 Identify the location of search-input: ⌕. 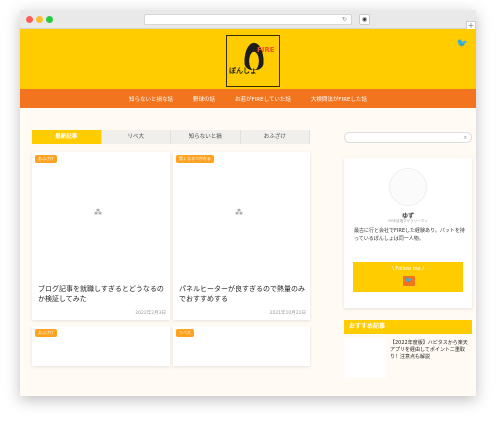
(408, 137).